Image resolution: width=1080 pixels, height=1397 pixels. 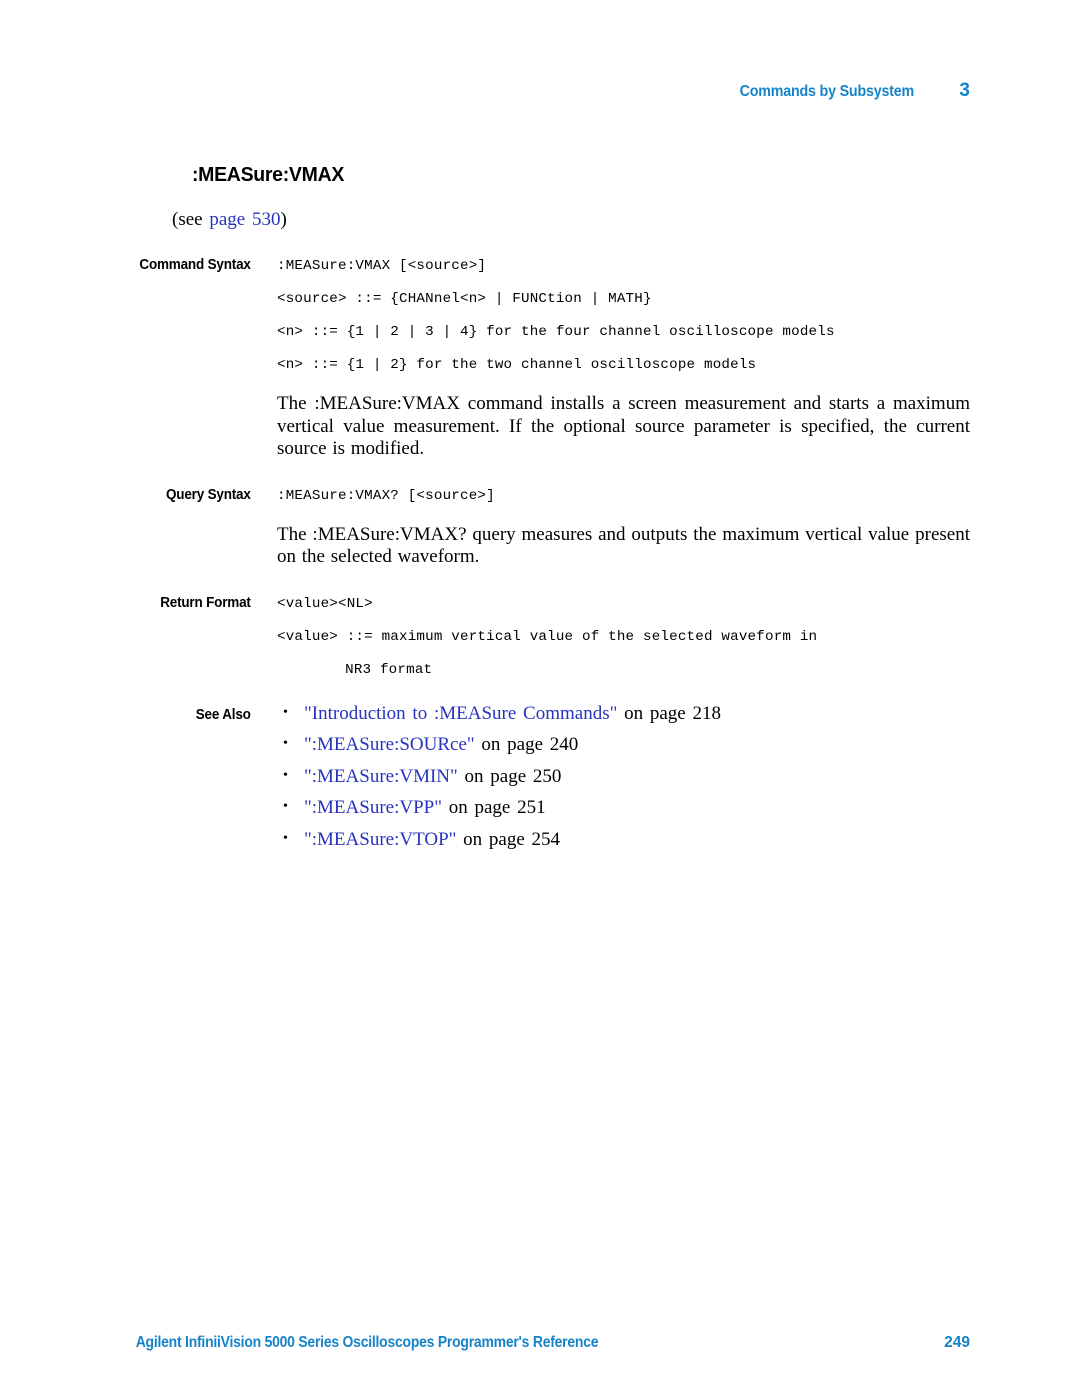 What do you see at coordinates (389, 669) in the screenshot?
I see `return-format-indented-line: NR3 format` at bounding box center [389, 669].